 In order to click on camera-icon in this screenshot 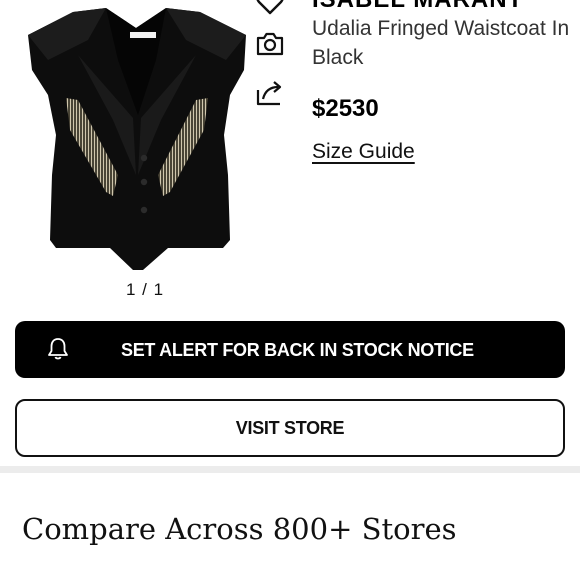, I will do `click(270, 44)`.